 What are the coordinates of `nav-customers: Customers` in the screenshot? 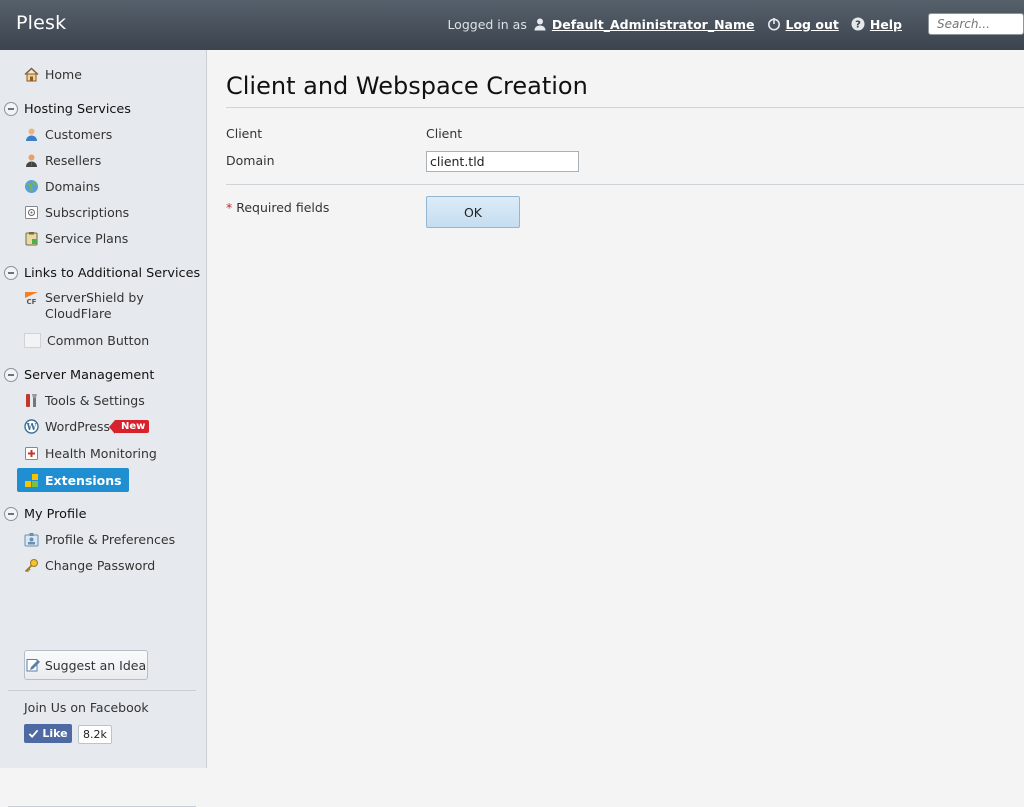 It's located at (68, 134).